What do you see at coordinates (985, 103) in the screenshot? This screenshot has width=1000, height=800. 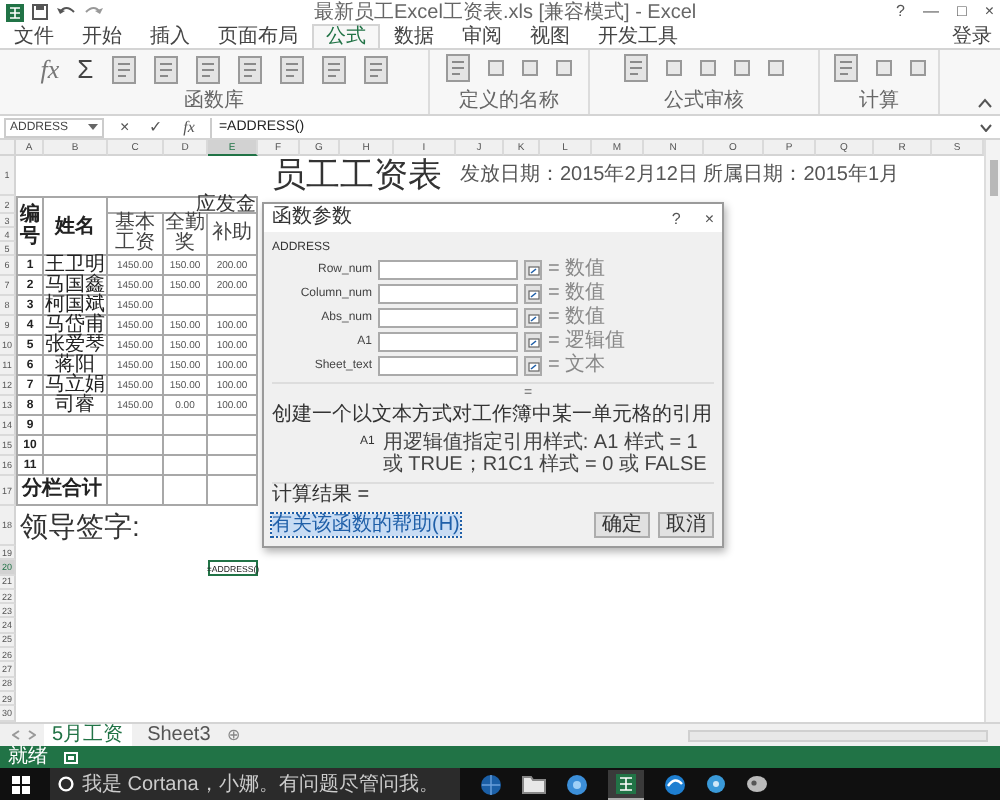 I see `collapse-caret-icon` at bounding box center [985, 103].